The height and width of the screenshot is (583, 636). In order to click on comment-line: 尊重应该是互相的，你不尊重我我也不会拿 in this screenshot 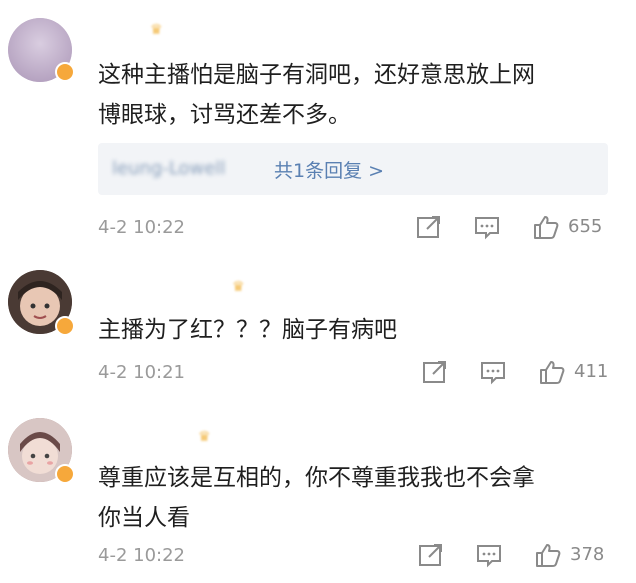, I will do `click(316, 478)`.